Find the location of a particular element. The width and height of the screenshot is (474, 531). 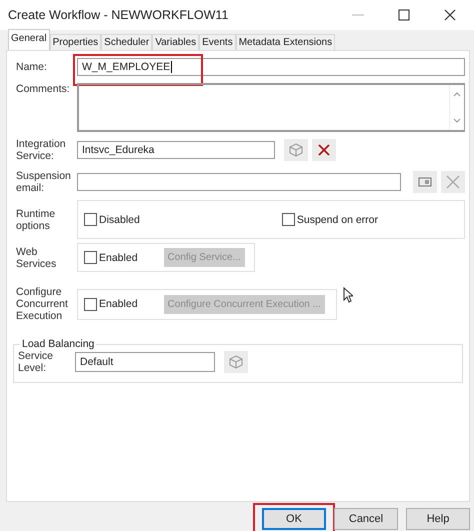

checkbox: Suspend on error is located at coordinates (330, 219).